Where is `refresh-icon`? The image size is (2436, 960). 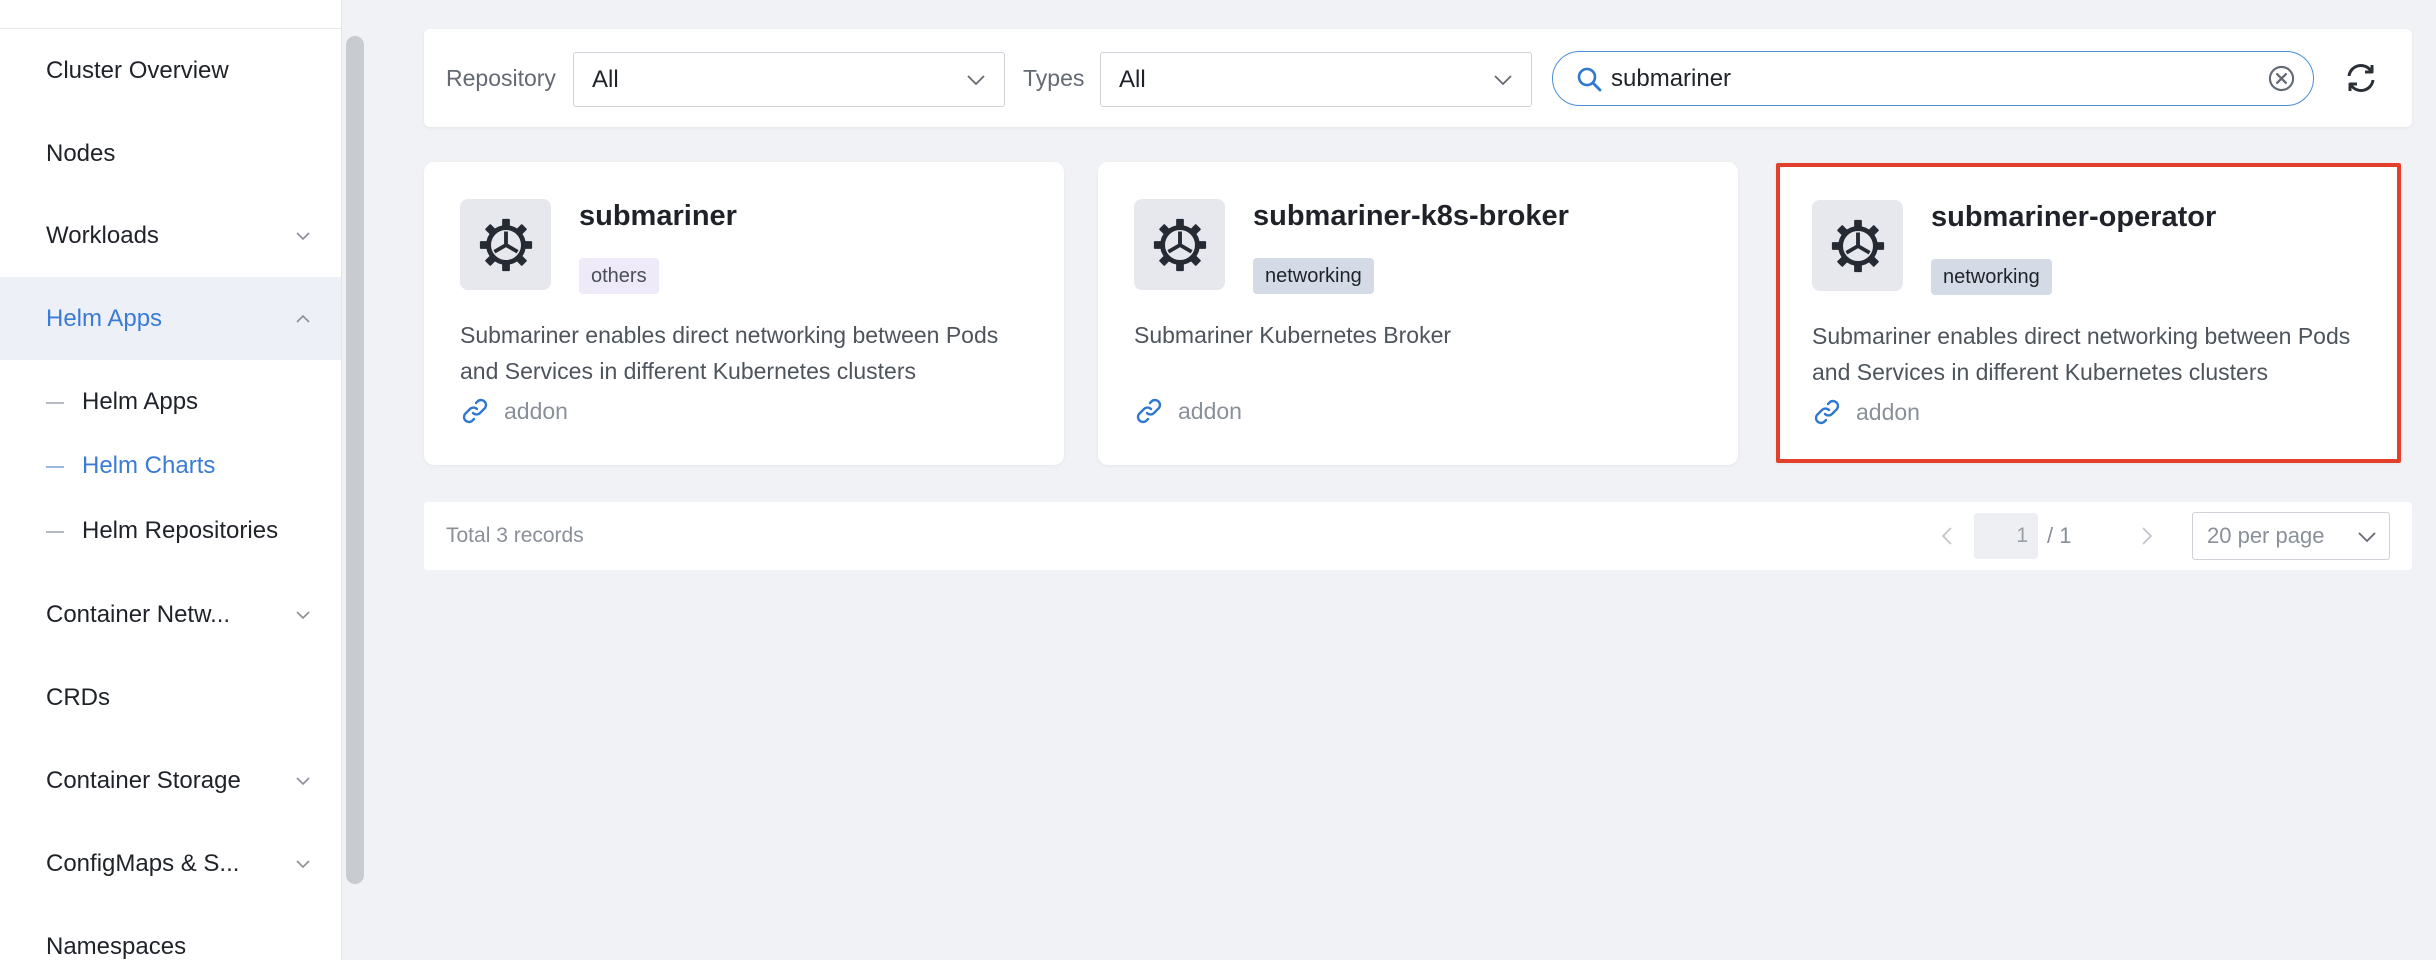
refresh-icon is located at coordinates (2361, 78).